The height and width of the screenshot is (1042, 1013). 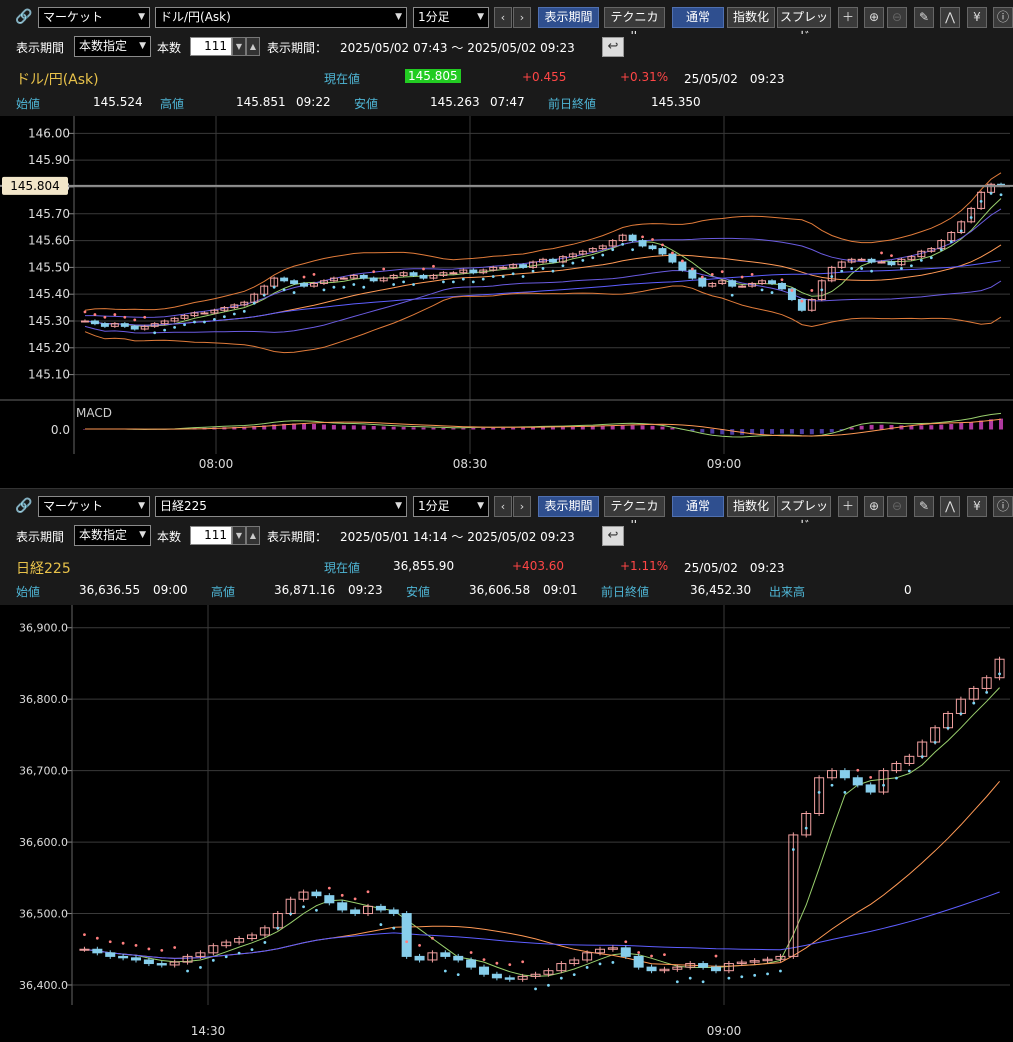 I want to click on current-price: 145.805, so click(x=433, y=76).